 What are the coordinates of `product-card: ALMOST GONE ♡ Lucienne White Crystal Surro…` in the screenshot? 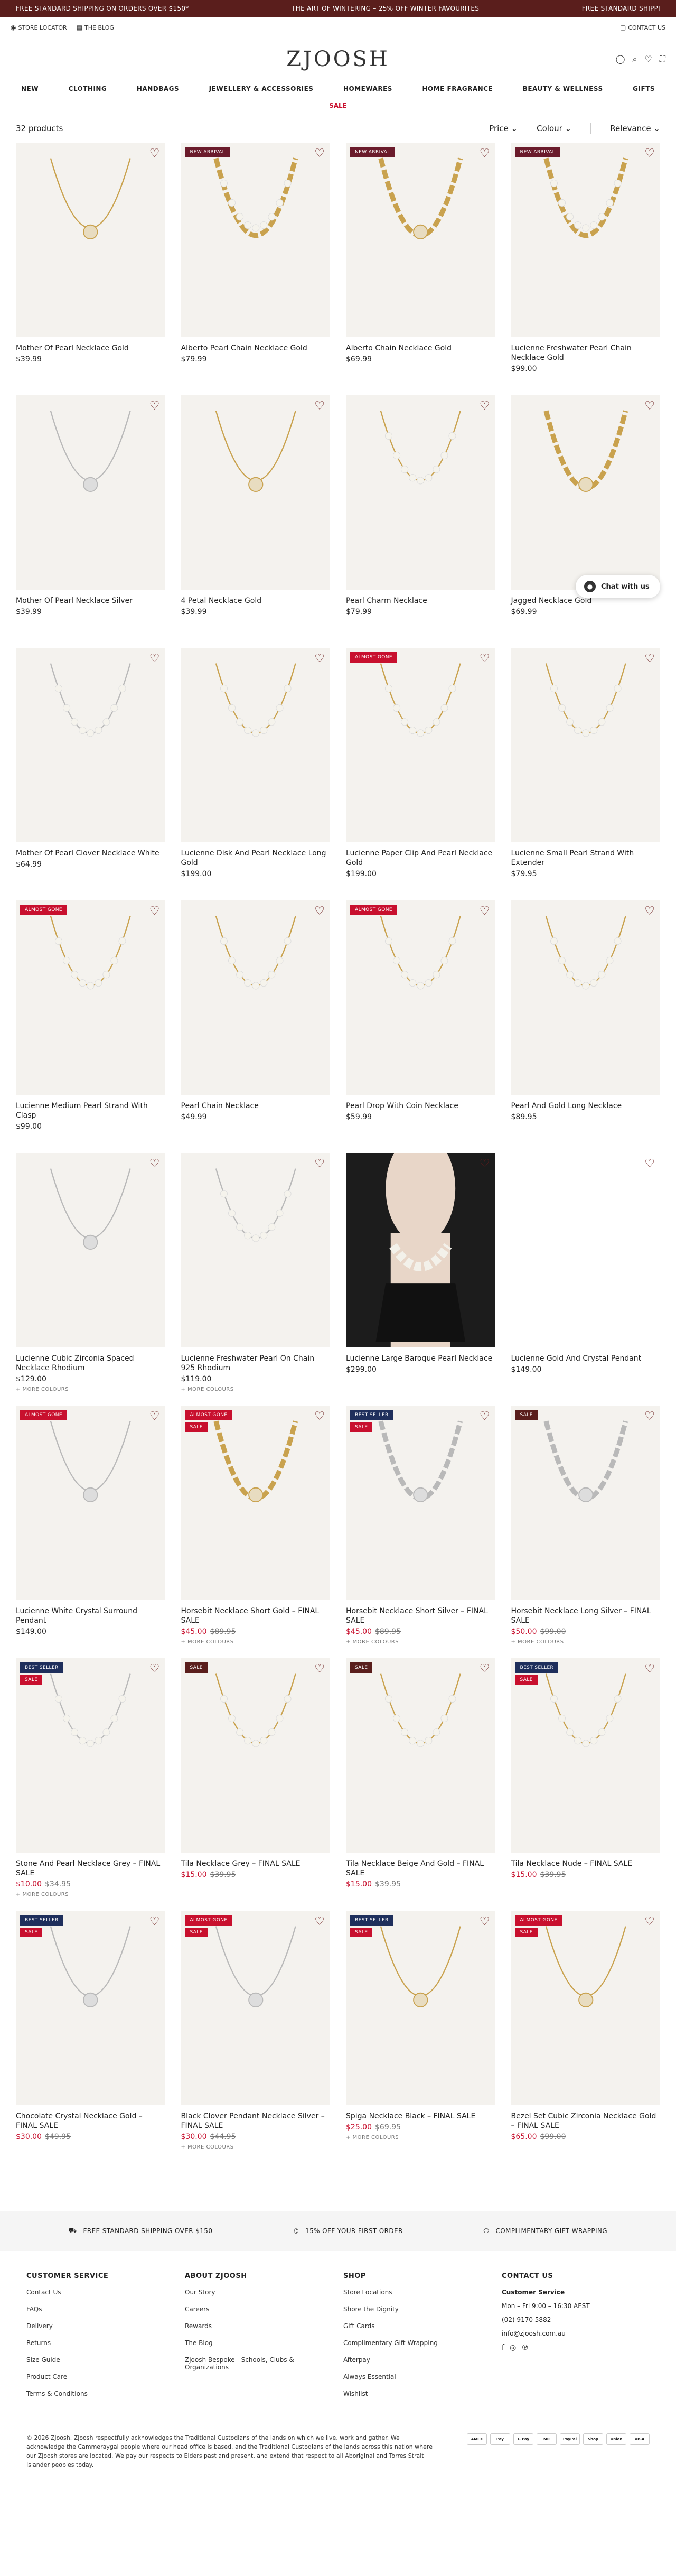 It's located at (90, 1524).